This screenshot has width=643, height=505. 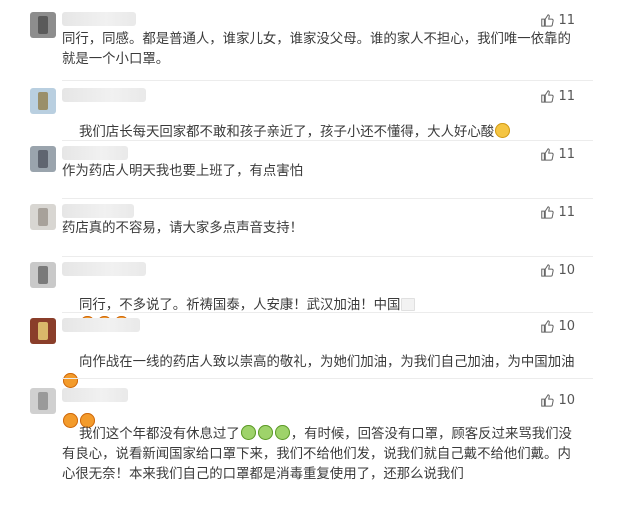 I want to click on comment-text: 我们店长每天回家都不敢和孩子亲近了，孩子小还不懂得，大人好心酸, so click(x=319, y=133).